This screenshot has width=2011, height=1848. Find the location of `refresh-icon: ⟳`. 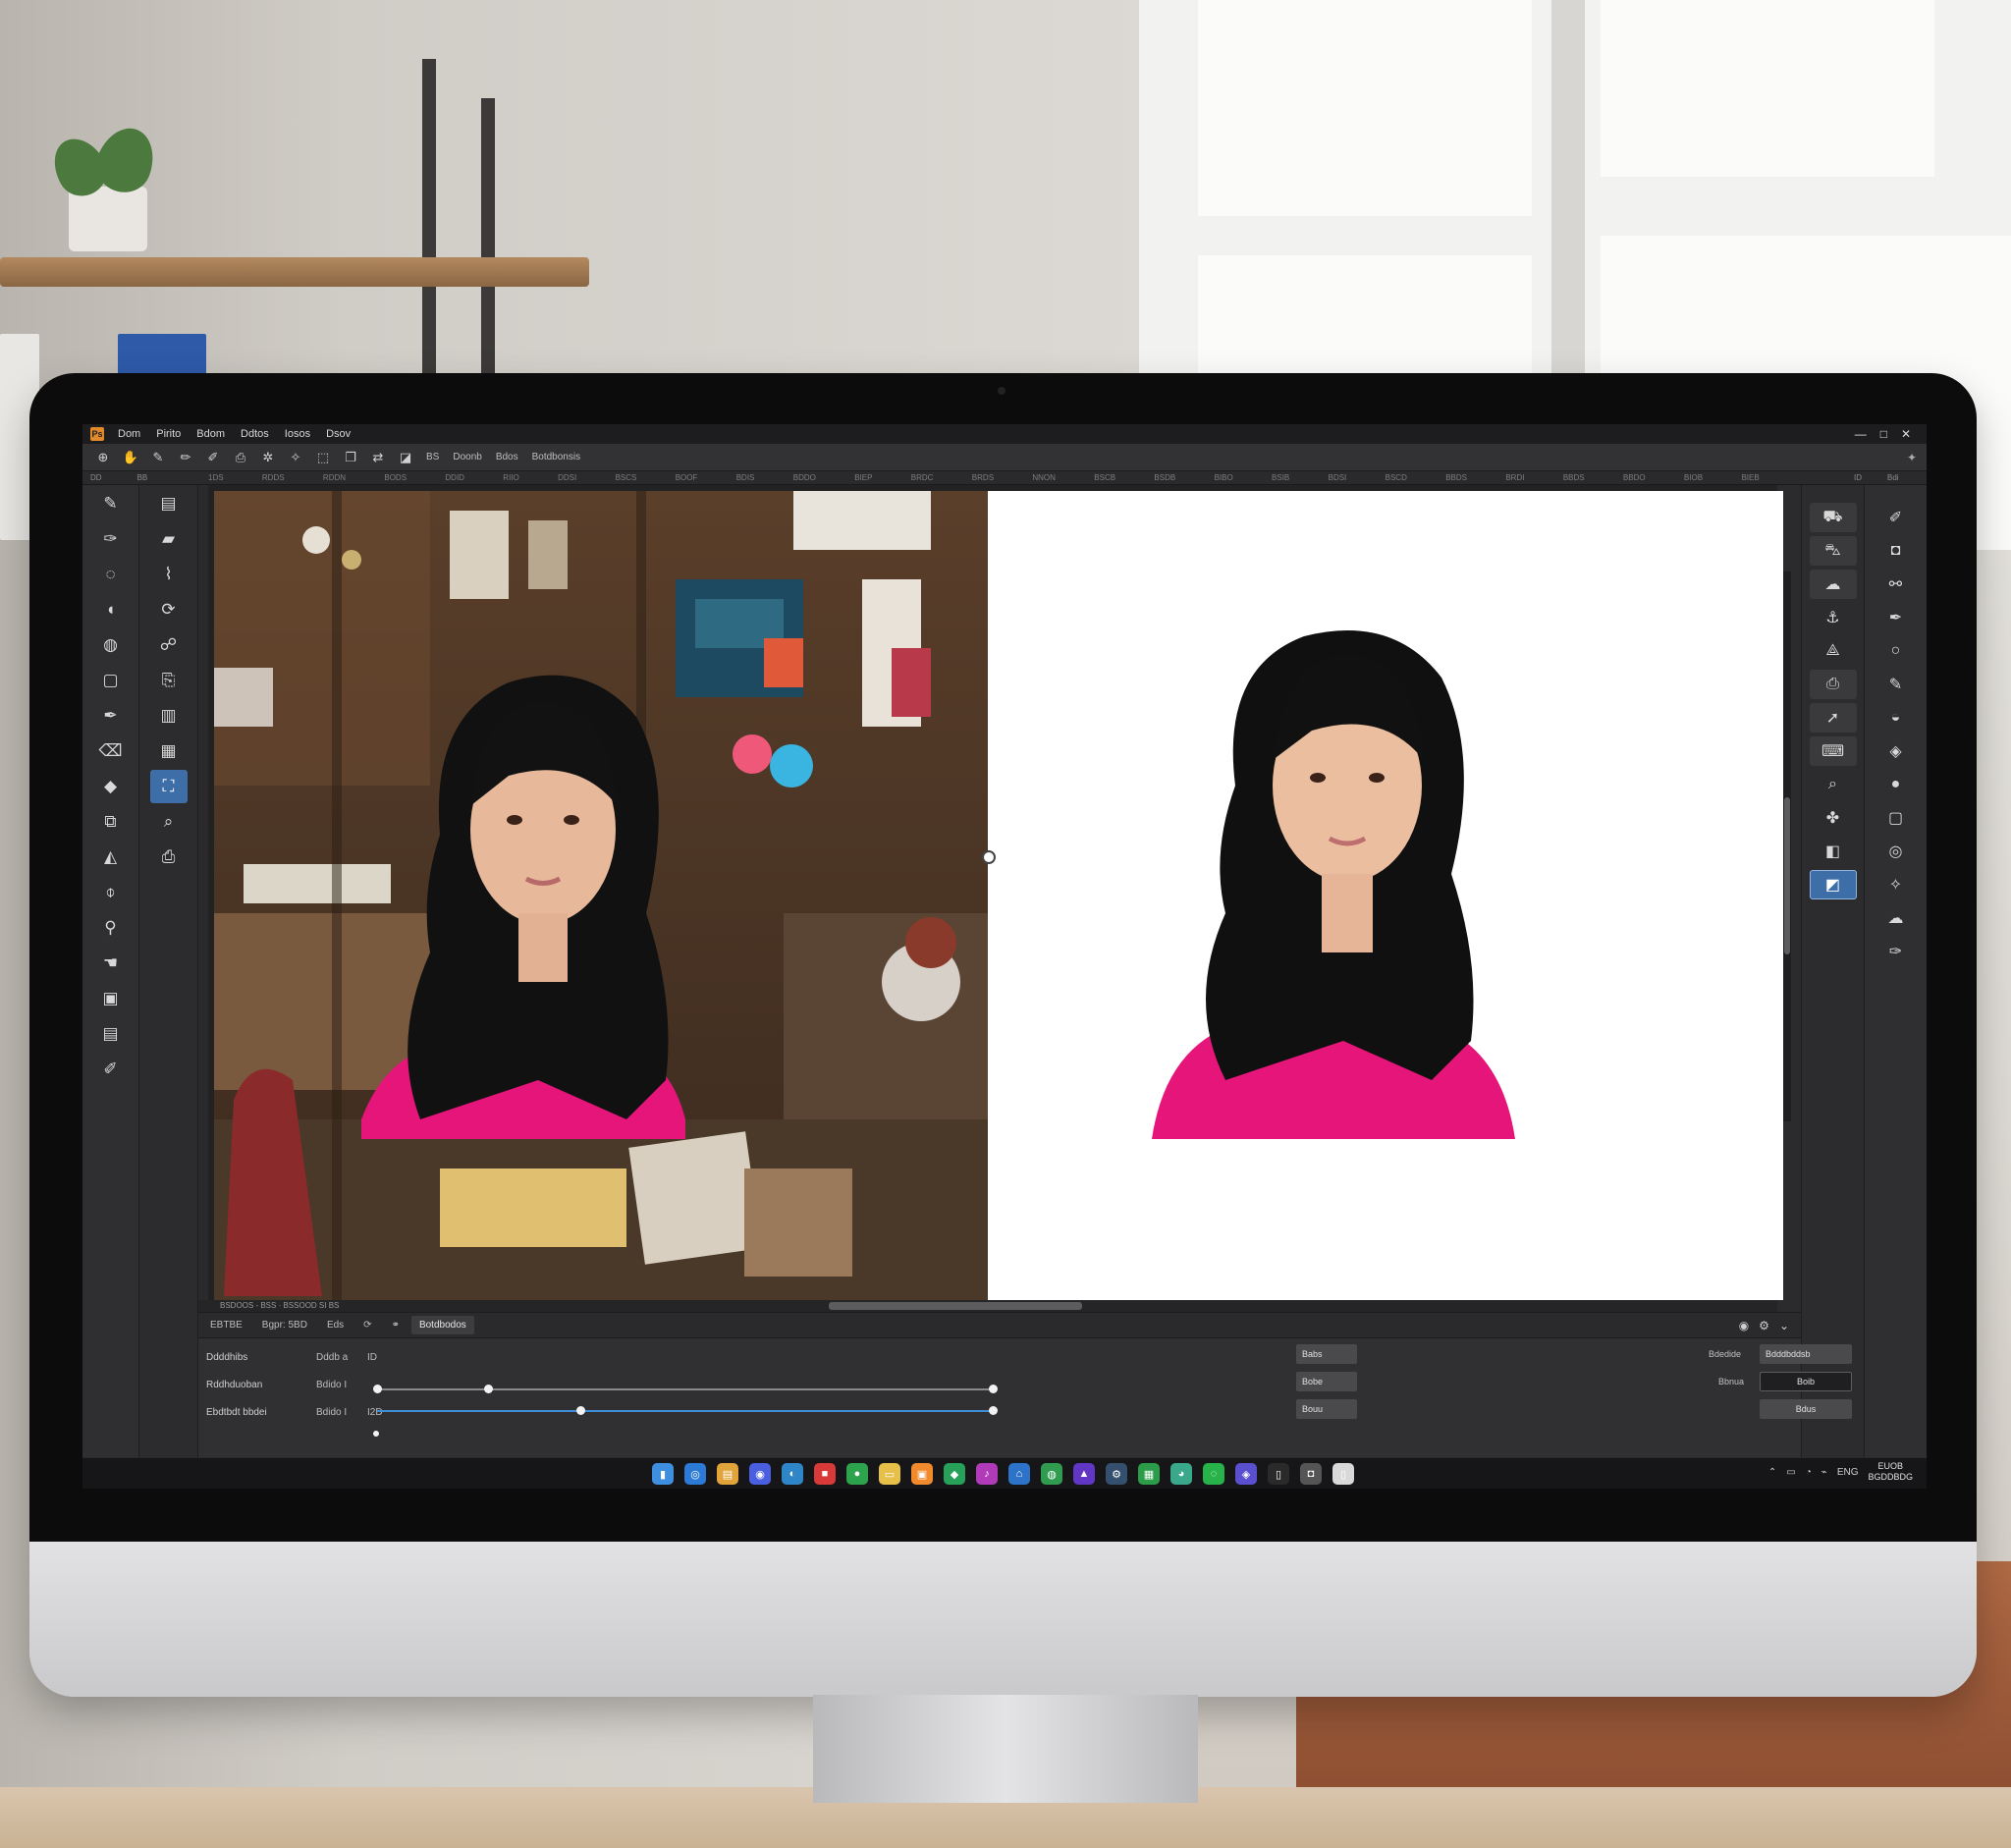

refresh-icon: ⟳ is located at coordinates (367, 1325).